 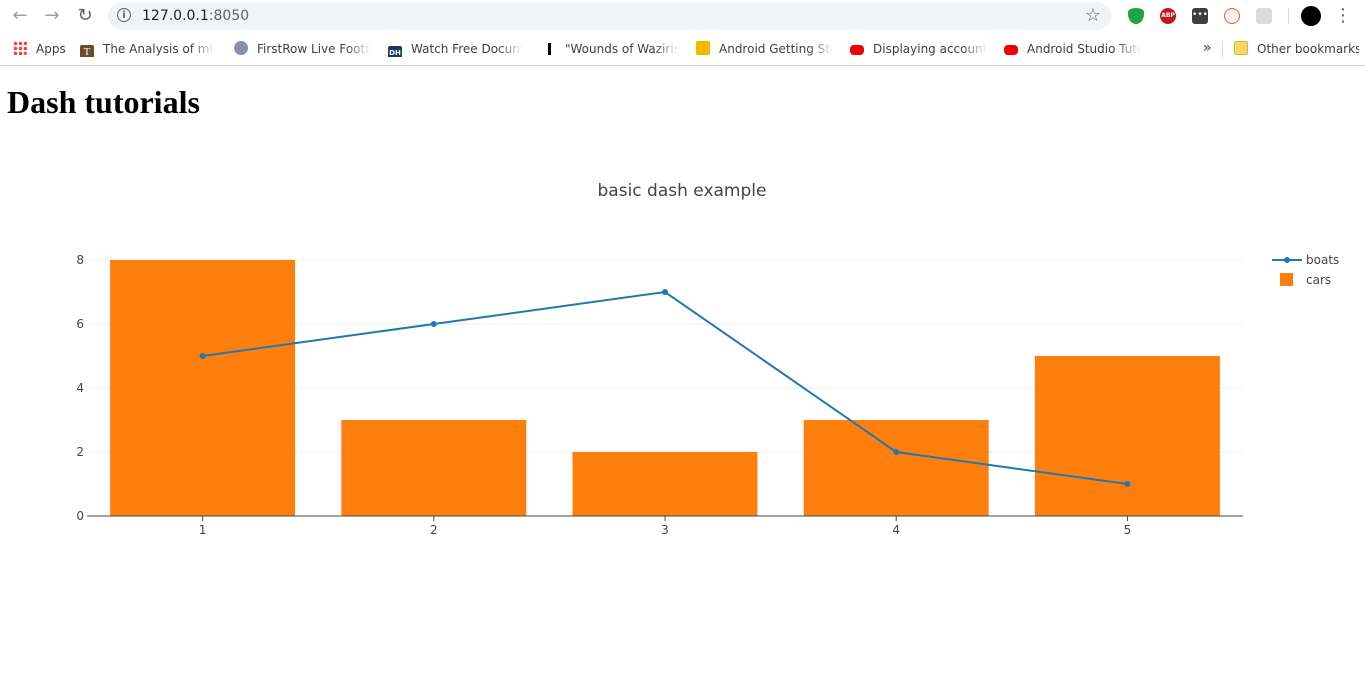 What do you see at coordinates (682, 191) in the screenshot?
I see `chart-title: basic dash example` at bounding box center [682, 191].